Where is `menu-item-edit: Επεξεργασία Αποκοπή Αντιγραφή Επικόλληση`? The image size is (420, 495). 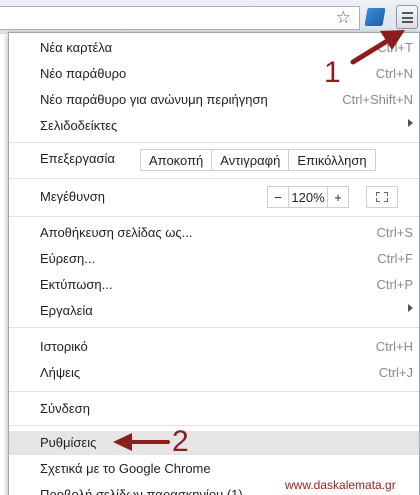 menu-item-edit: Επεξεργασία Αποκοπή Αντιγραφή Επικόλληση is located at coordinates (214, 159).